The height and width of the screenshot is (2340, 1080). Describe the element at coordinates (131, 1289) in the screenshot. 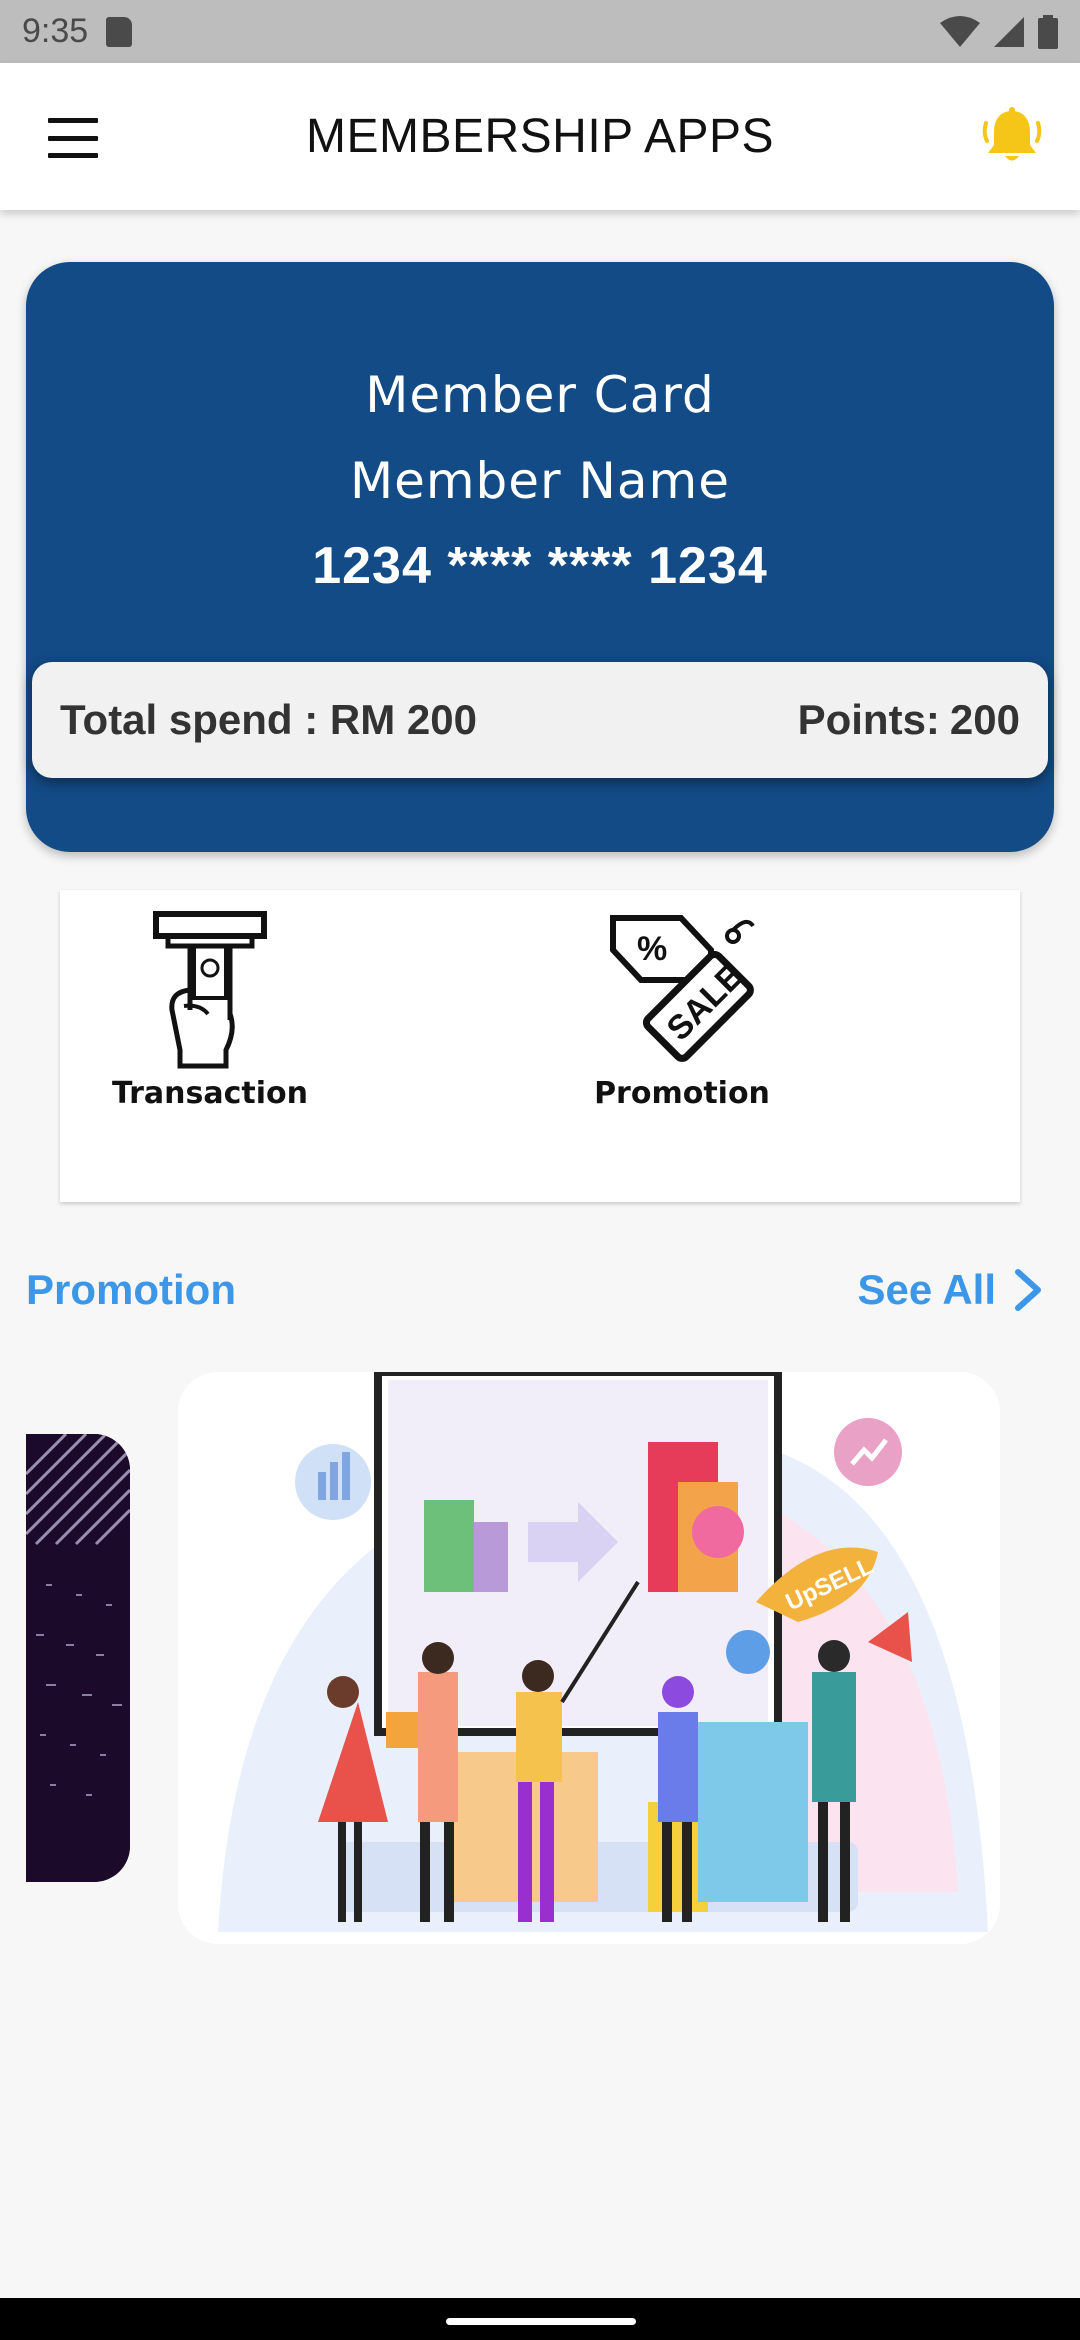

I see `promotion-section-title: Promotion` at that location.